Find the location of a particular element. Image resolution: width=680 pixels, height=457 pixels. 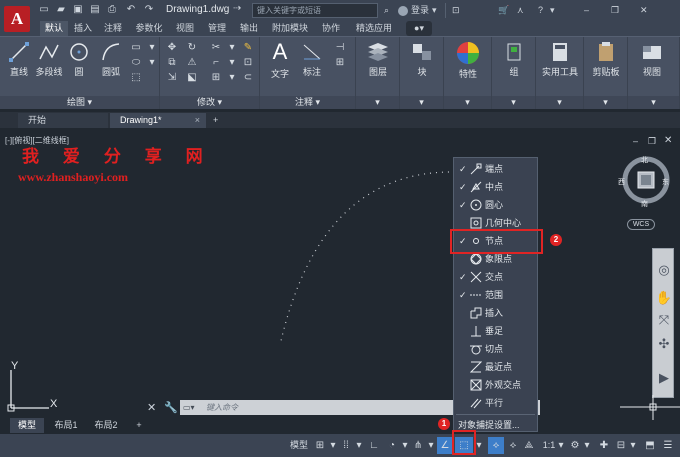

tab-default: 默认 is located at coordinates (54, 28).